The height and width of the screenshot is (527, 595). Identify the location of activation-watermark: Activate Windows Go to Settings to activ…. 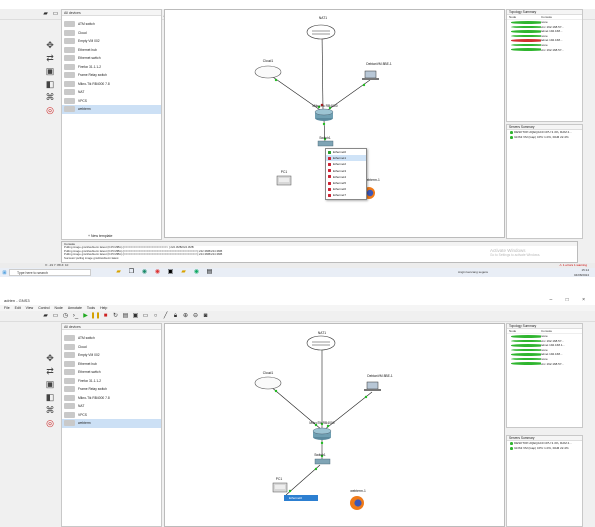
(515, 253).